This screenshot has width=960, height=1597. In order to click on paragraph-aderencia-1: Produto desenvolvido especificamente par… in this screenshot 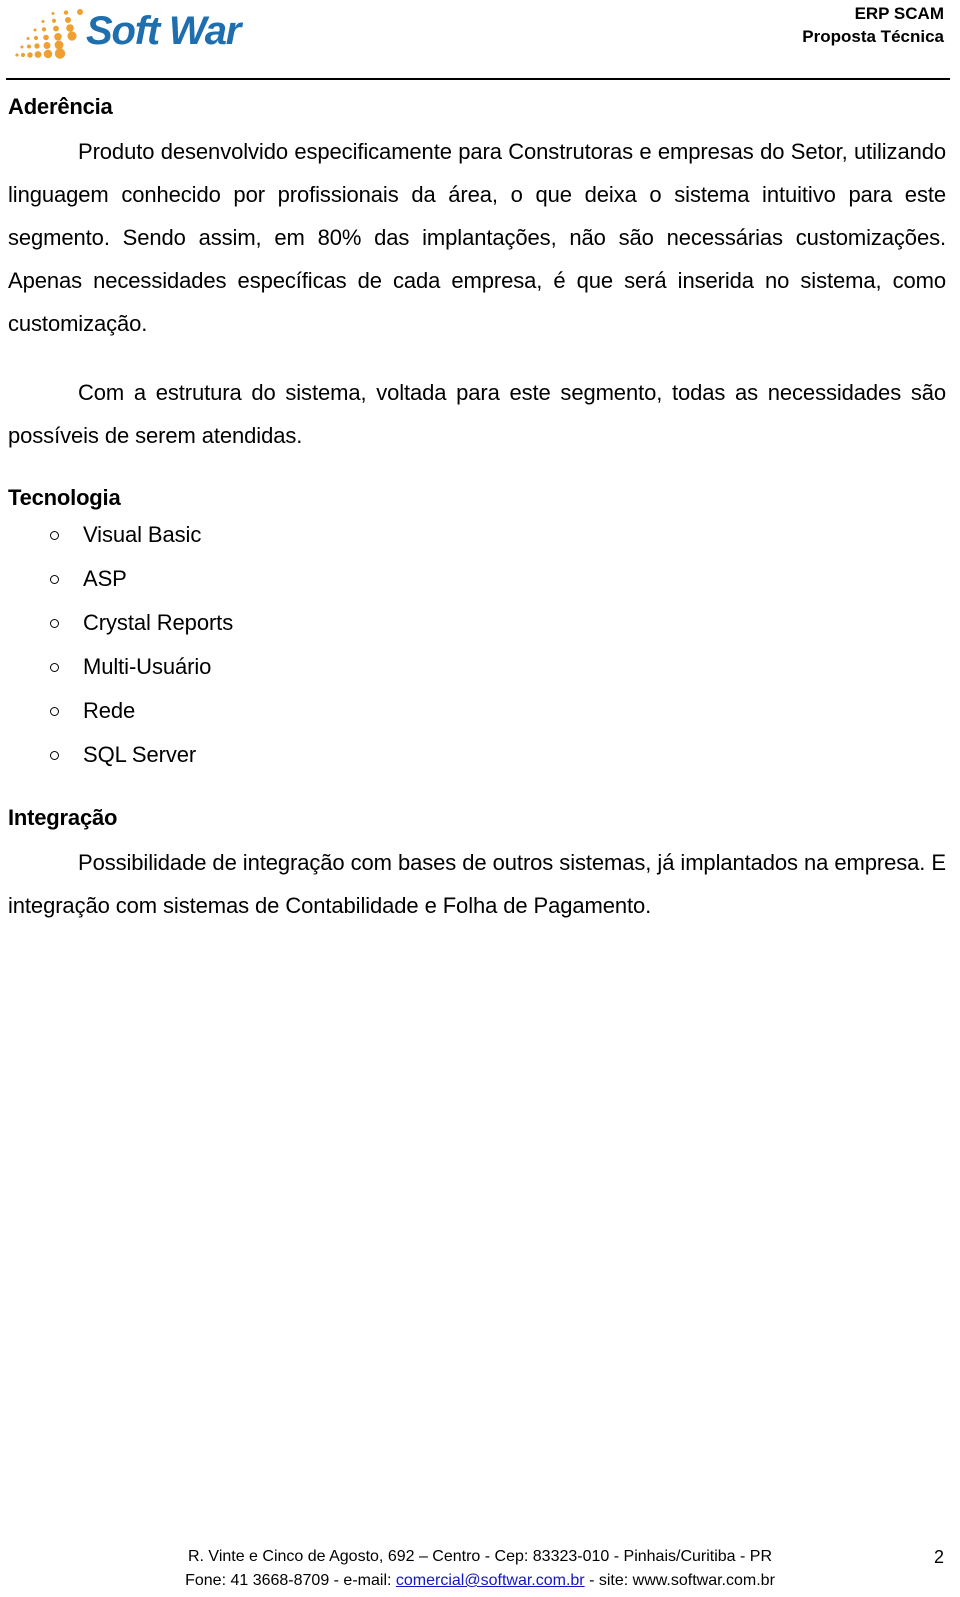, I will do `click(477, 237)`.